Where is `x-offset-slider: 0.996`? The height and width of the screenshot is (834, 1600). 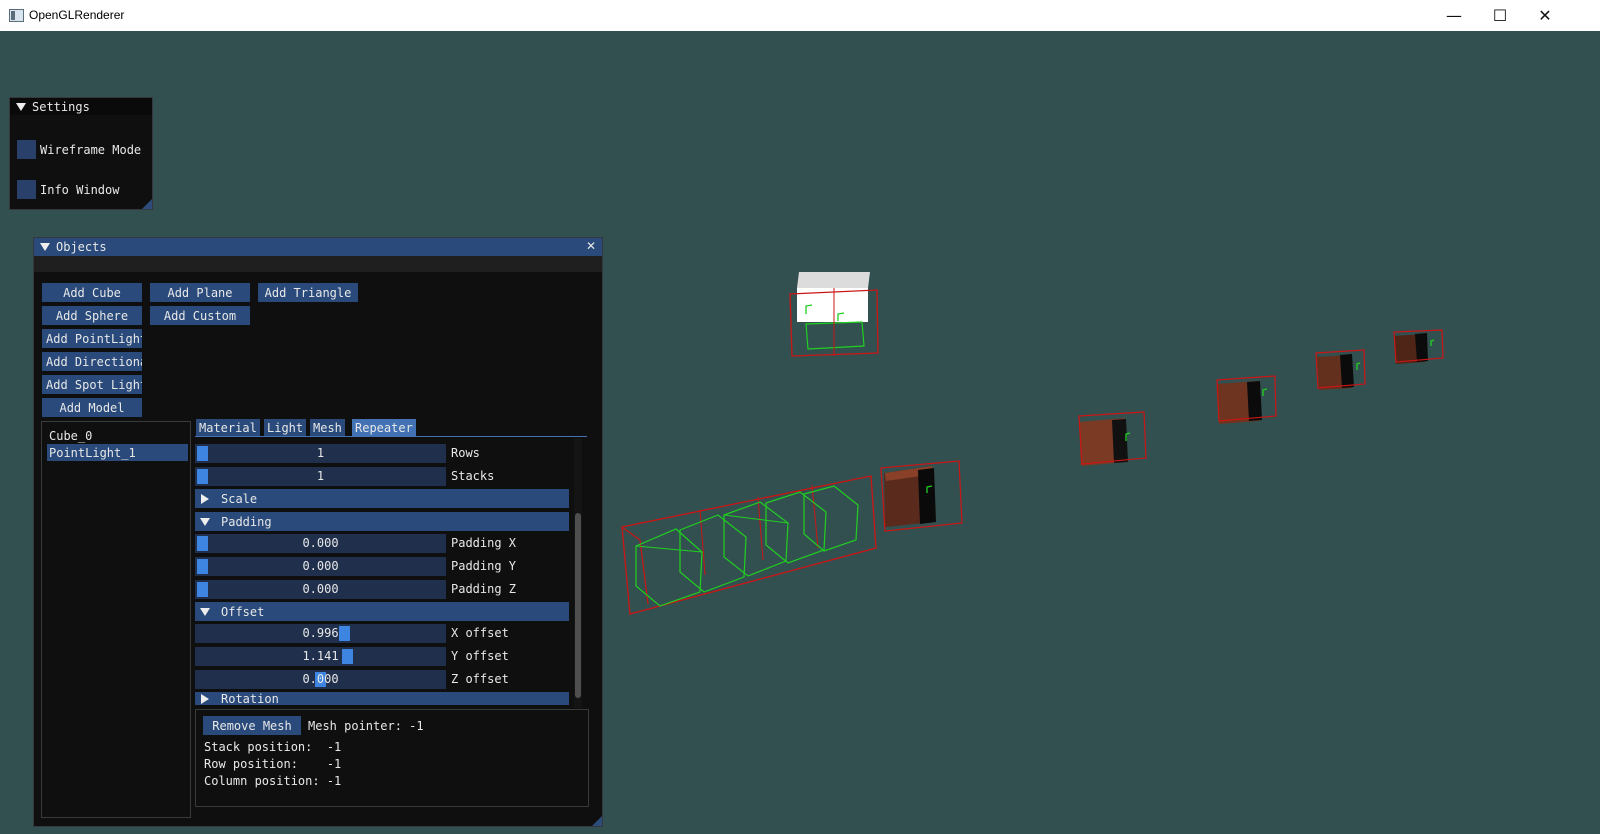
x-offset-slider: 0.996 is located at coordinates (320, 633).